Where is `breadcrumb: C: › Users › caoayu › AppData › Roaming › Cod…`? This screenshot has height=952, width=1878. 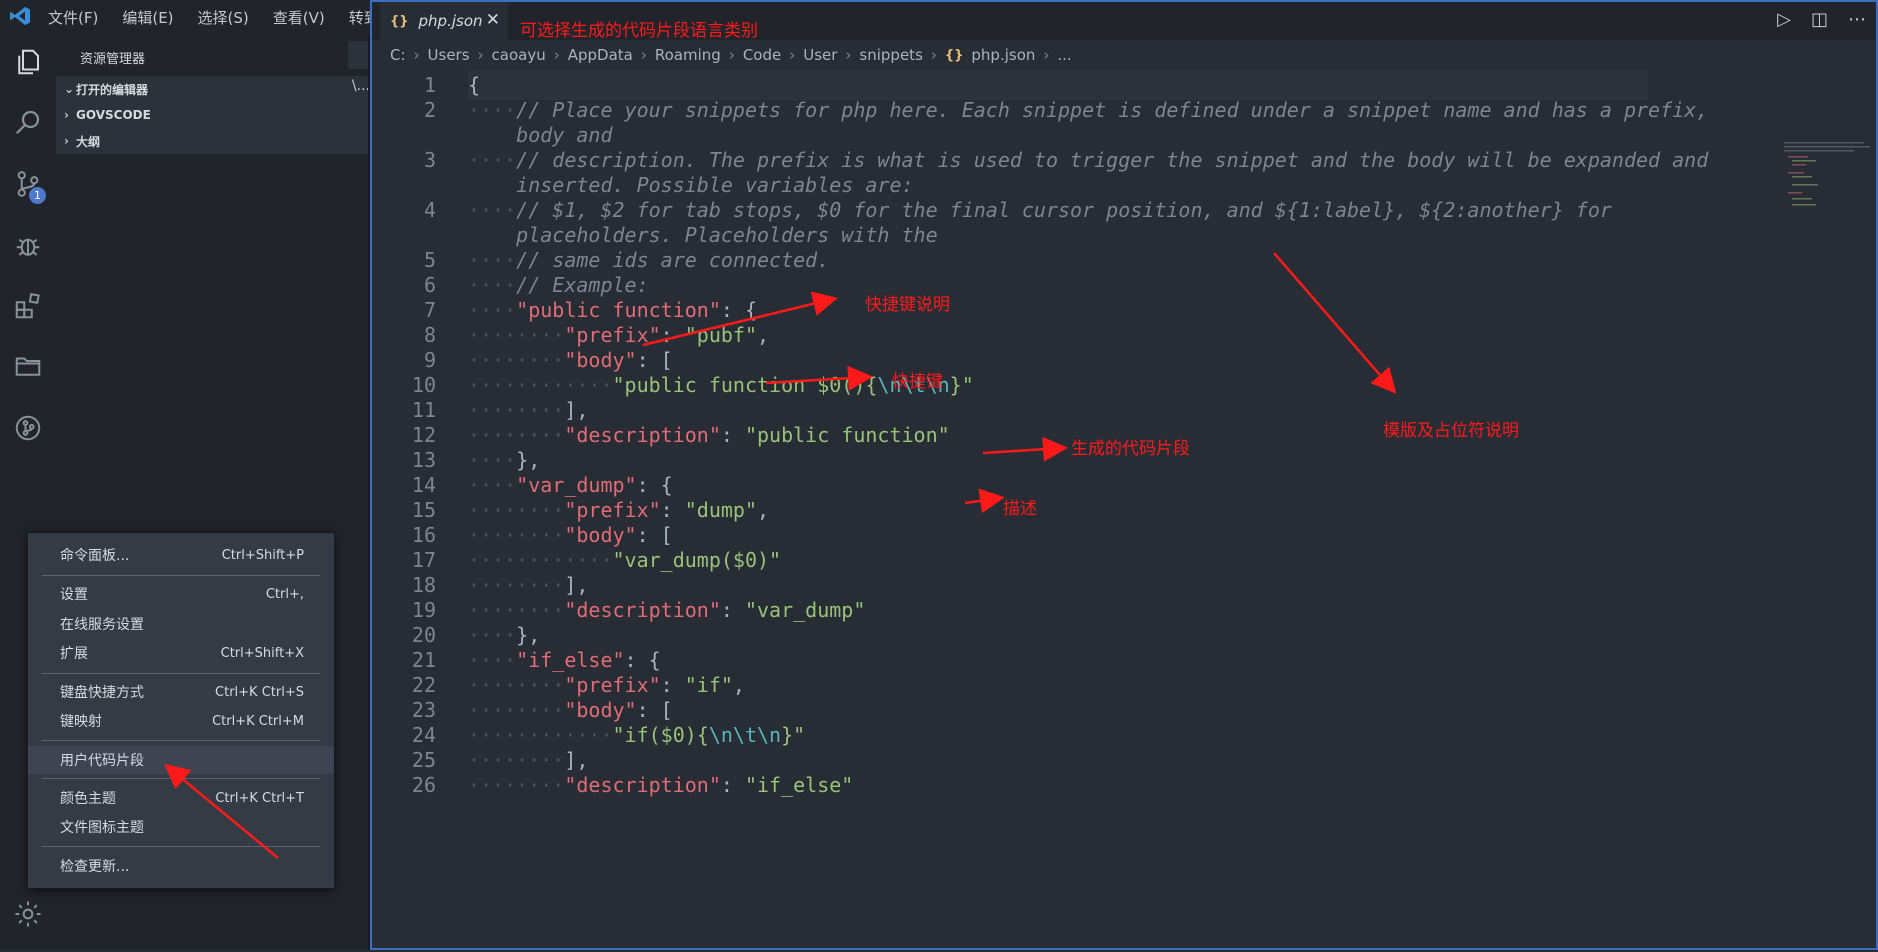
breadcrumb: C: › Users › caoayu › AppData › Roaming › Cod… is located at coordinates (731, 55).